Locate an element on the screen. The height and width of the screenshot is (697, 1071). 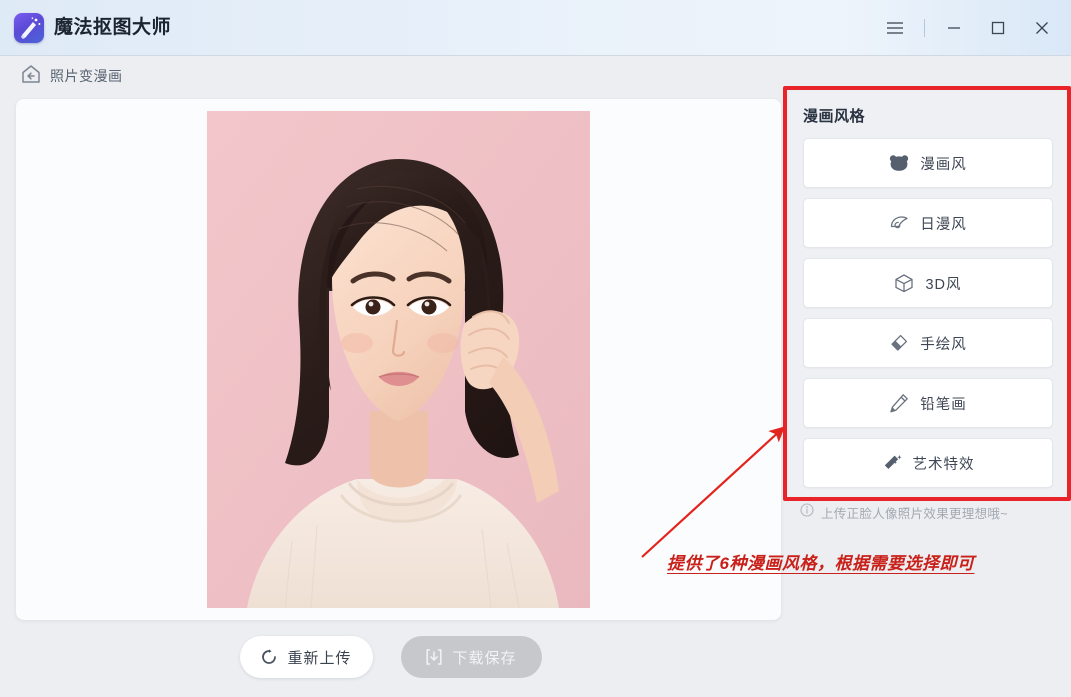
footer-actions: 重新上传 下载保存 is located at coordinates (390, 657).